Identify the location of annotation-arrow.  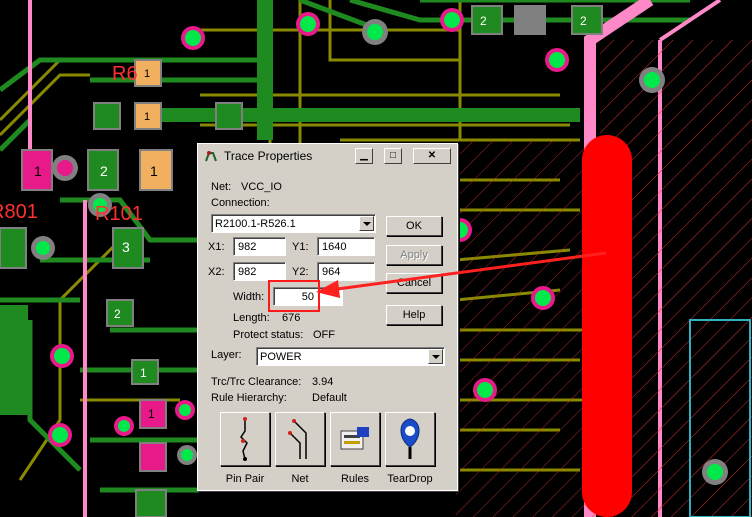
(461, 274).